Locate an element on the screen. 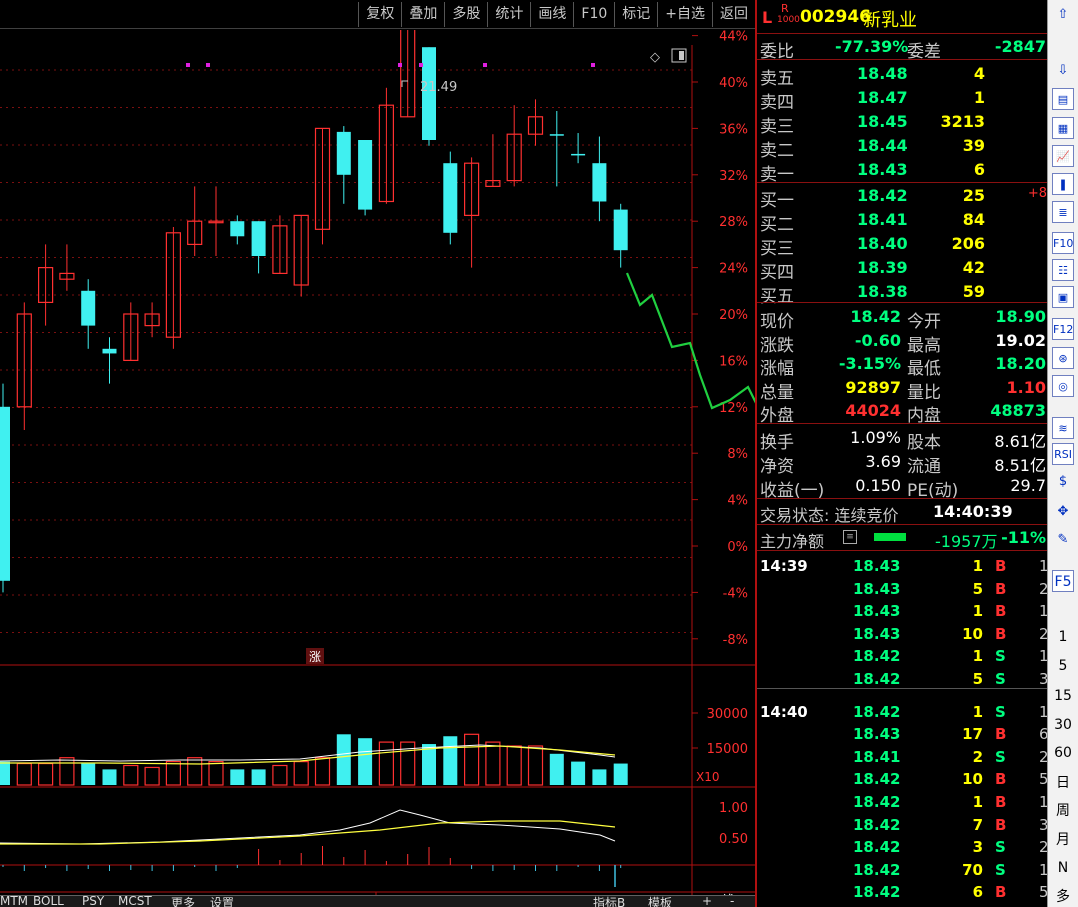 The width and height of the screenshot is (1078, 907). toolbar-btn-6: 标记 is located at coordinates (635, 14).